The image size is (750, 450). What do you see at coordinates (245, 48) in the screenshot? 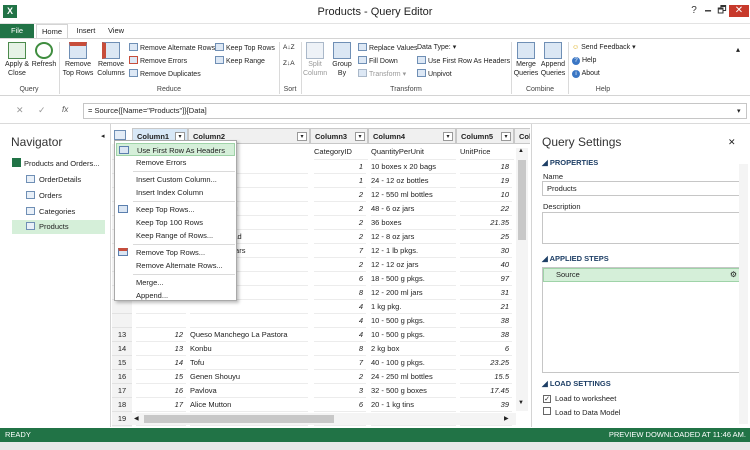
I see `keep-top-rows-button: Keep Top Rows` at bounding box center [245, 48].